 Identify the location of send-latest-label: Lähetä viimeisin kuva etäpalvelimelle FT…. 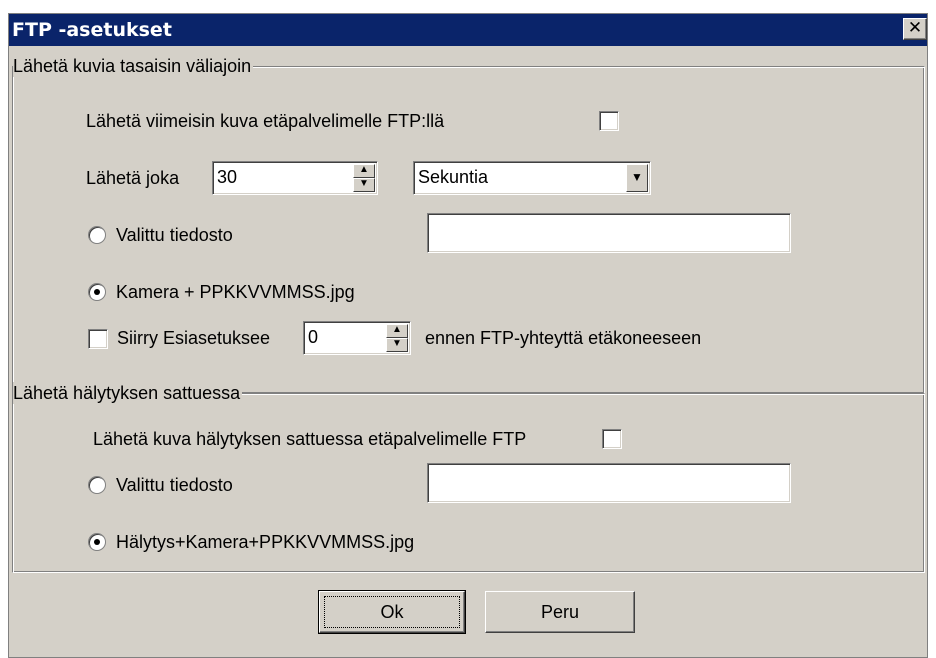
(265, 121).